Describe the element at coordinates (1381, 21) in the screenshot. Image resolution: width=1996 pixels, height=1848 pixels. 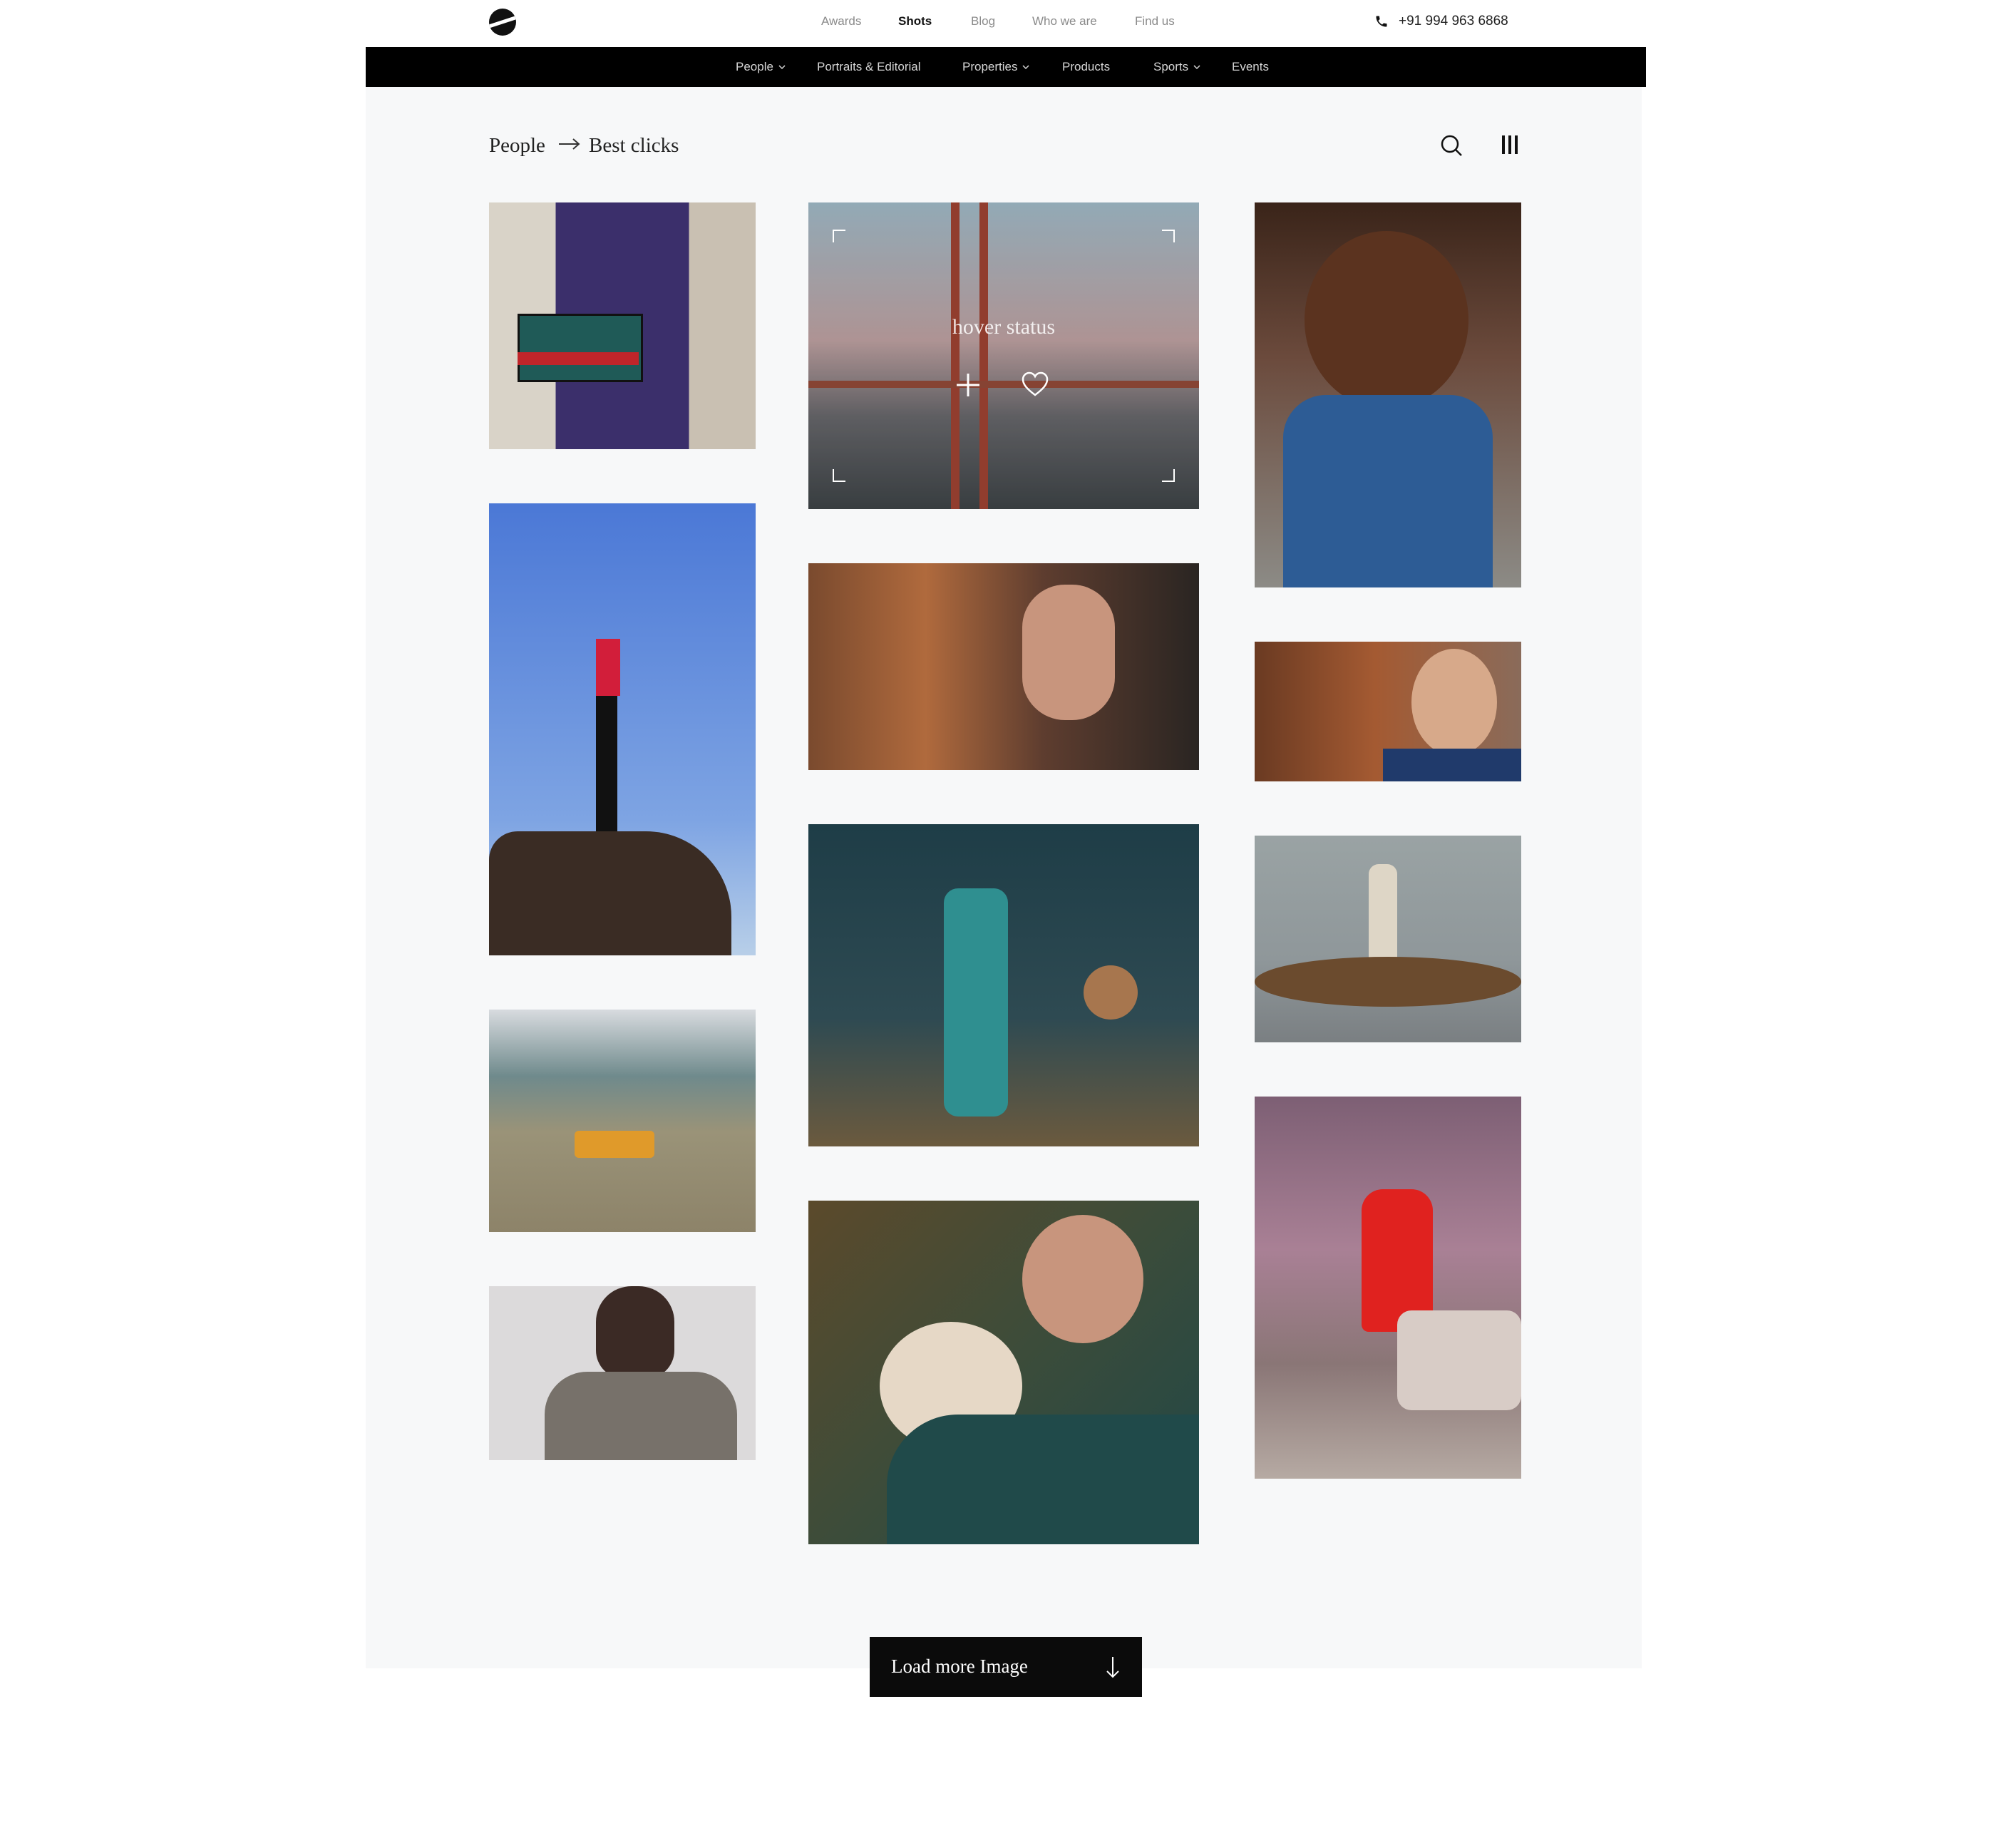
I see `phone-icon` at that location.